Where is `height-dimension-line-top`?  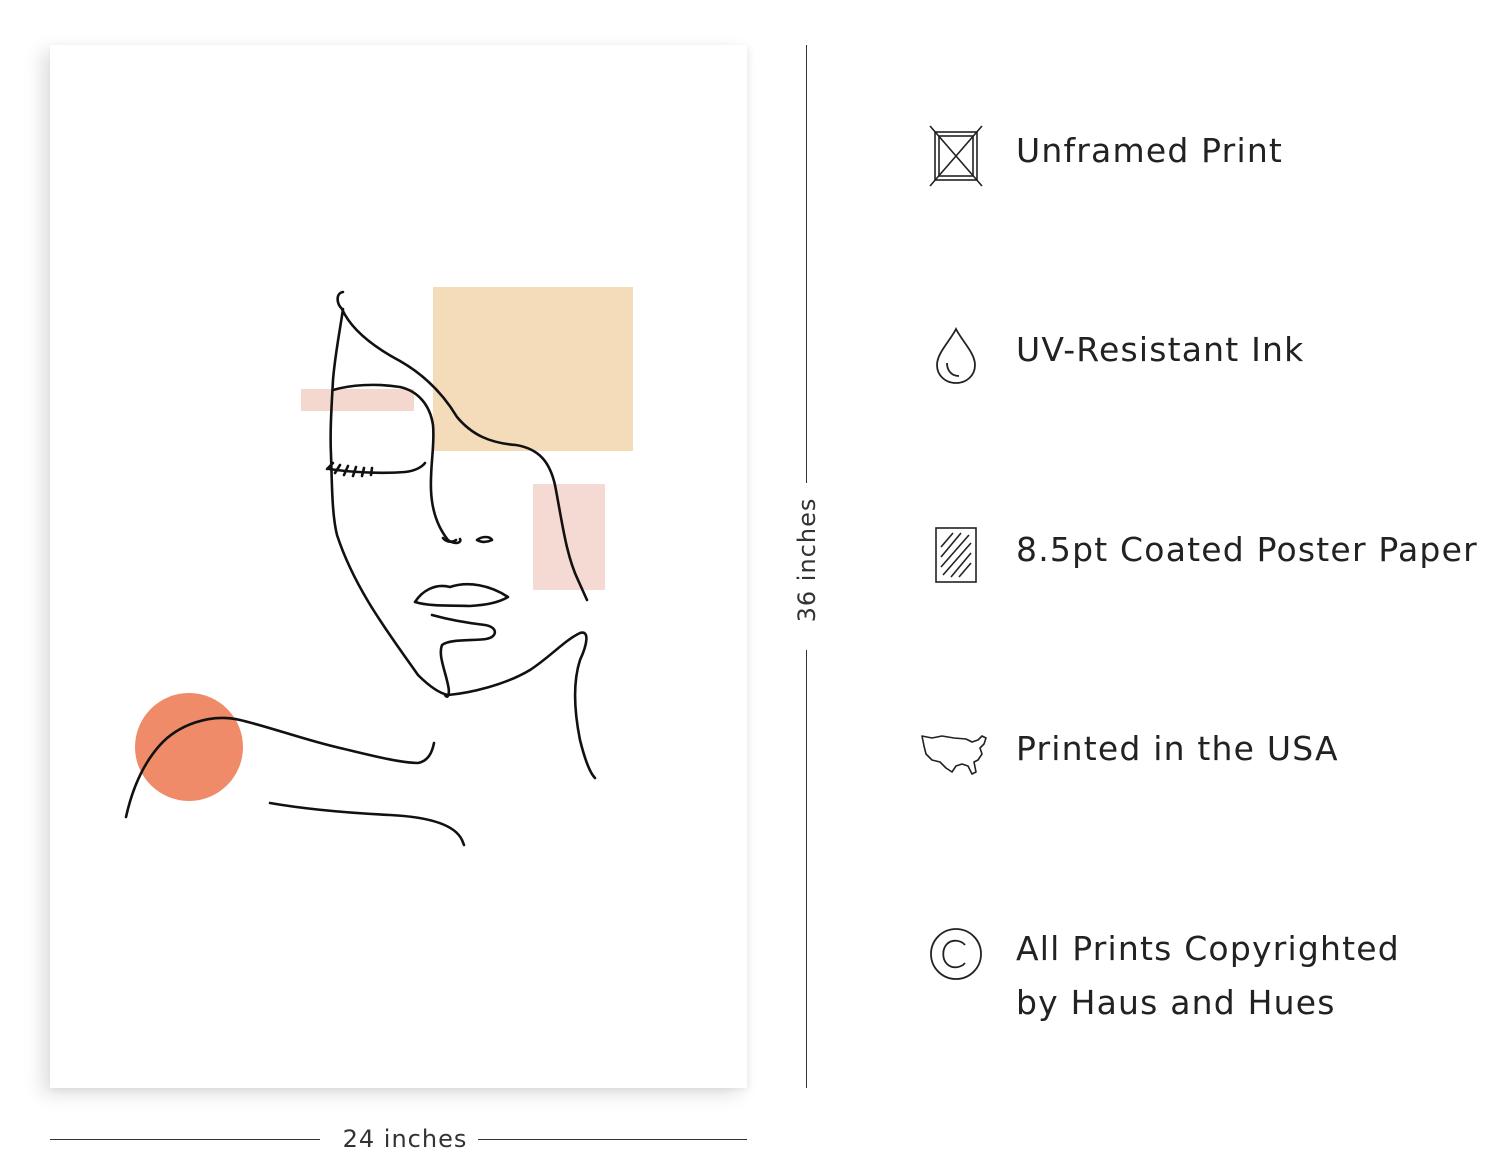 height-dimension-line-top is located at coordinates (806, 264).